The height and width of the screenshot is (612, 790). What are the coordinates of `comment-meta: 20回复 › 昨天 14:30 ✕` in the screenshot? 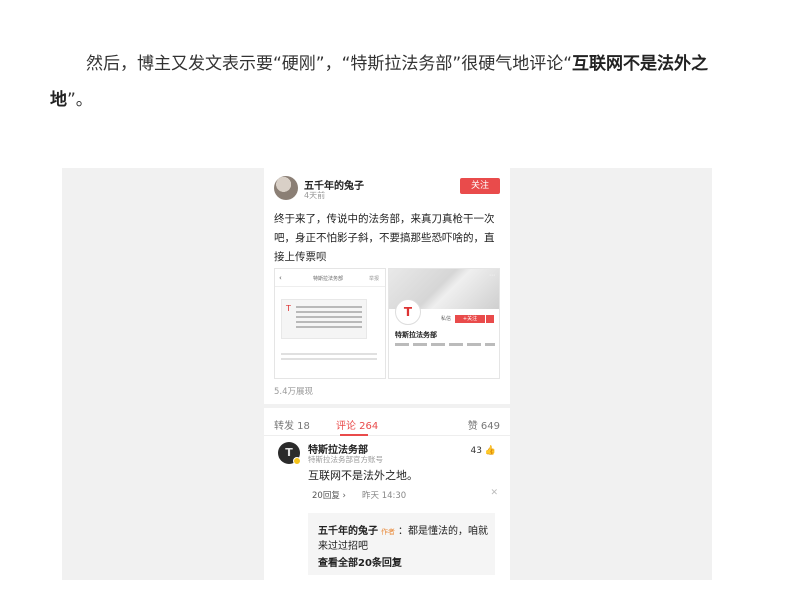 It's located at (405, 495).